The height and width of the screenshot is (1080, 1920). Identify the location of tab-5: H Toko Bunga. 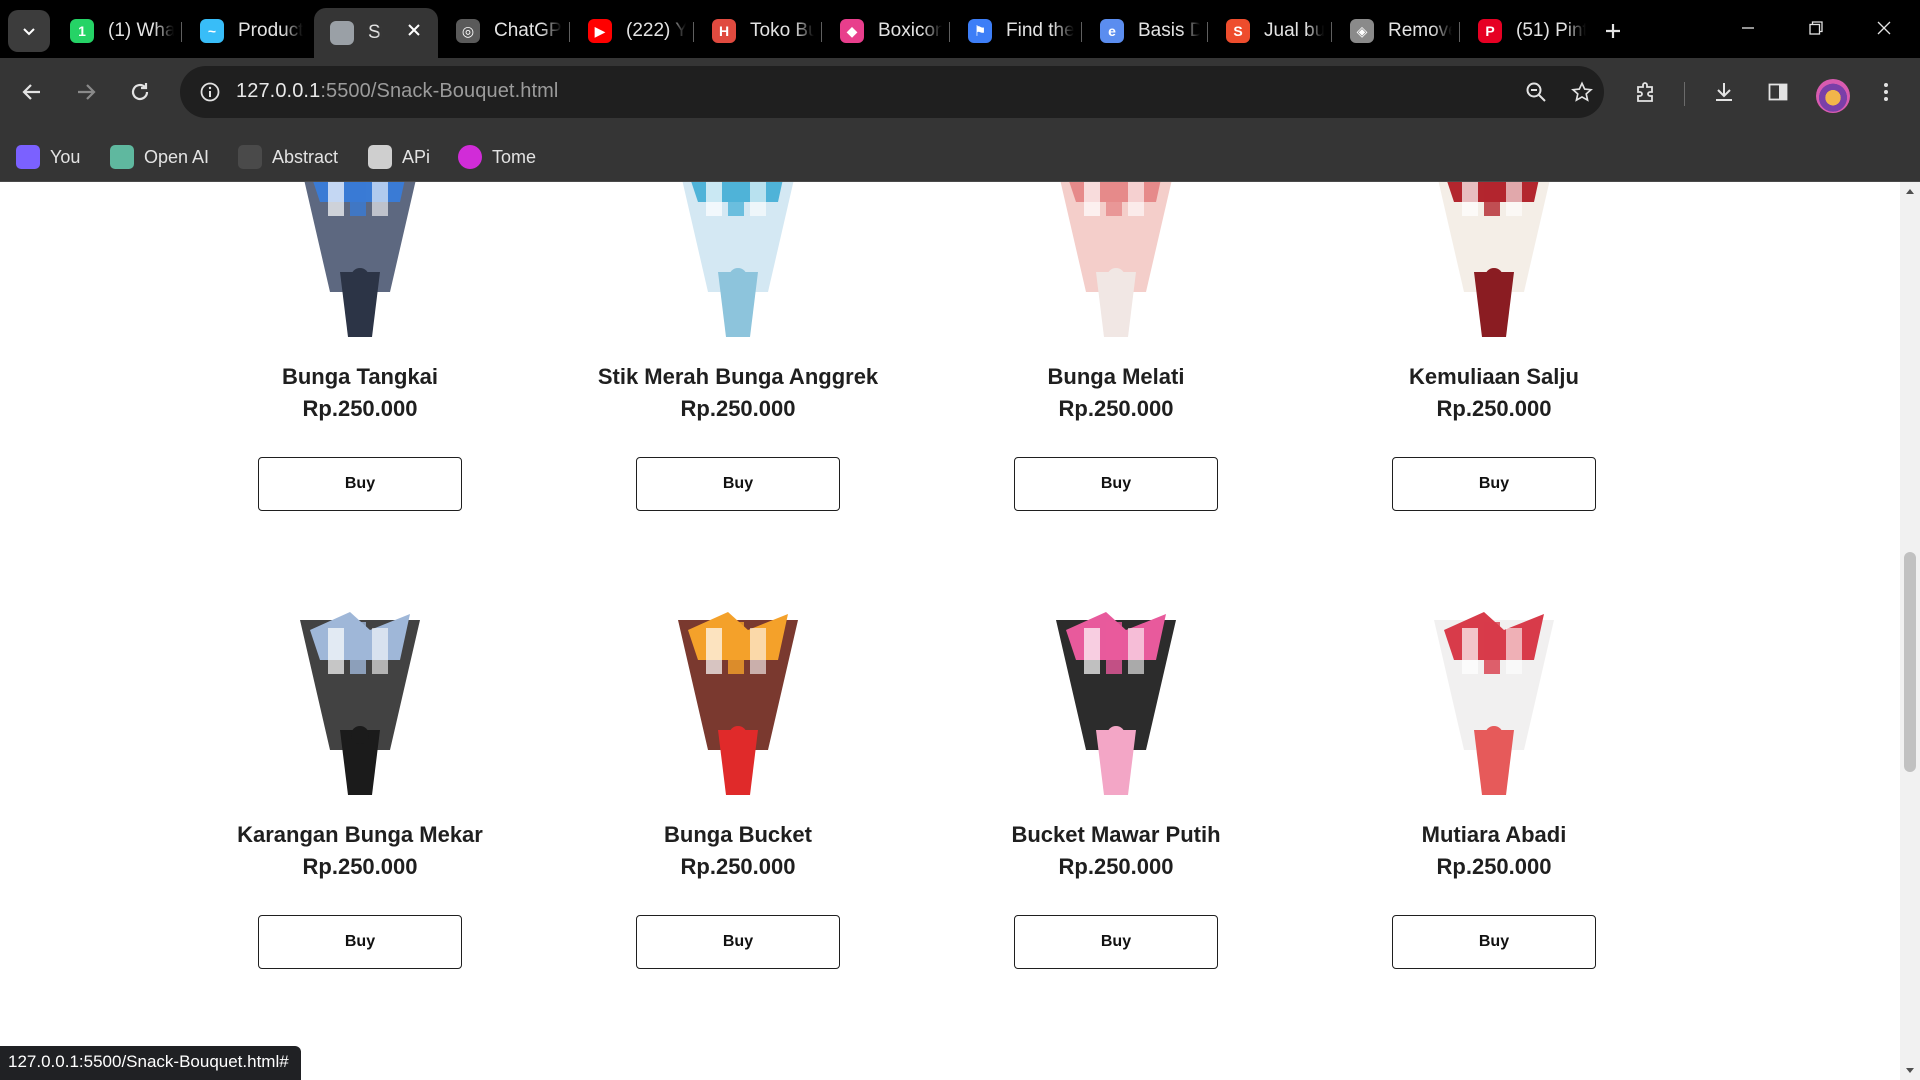
(758, 31).